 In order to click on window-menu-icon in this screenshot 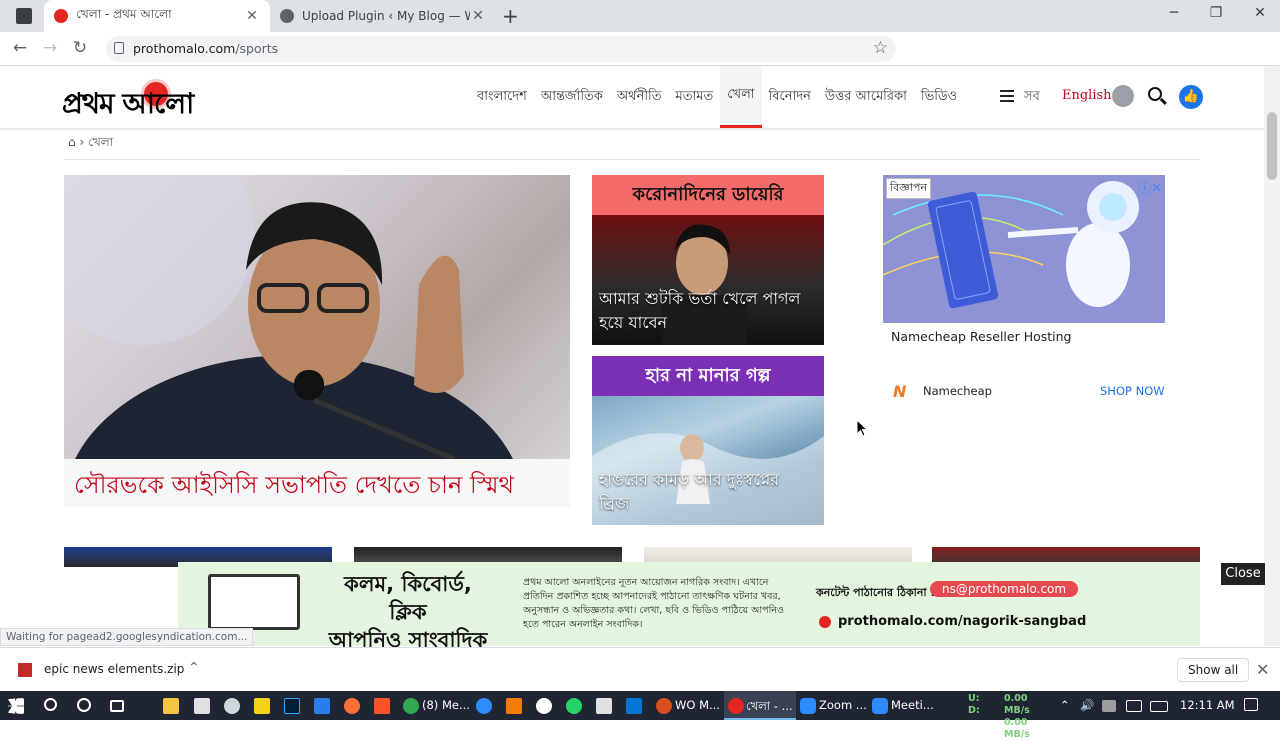, I will do `click(24, 16)`.